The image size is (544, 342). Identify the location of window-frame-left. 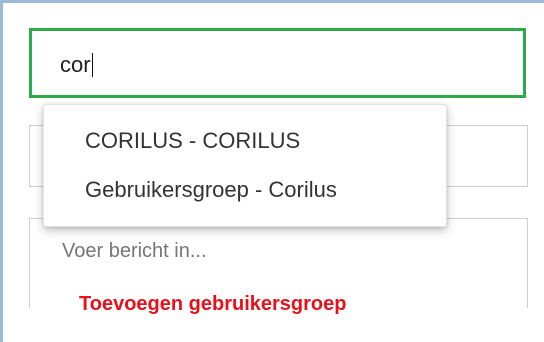
(1, 171).